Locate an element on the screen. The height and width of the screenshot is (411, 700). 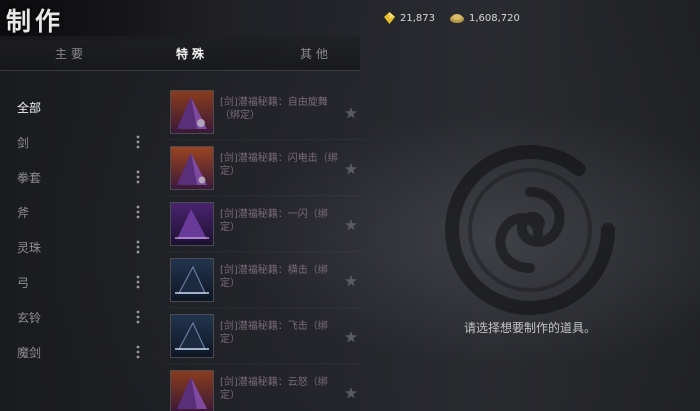
category-item-all: 全部 is located at coordinates (80, 107).